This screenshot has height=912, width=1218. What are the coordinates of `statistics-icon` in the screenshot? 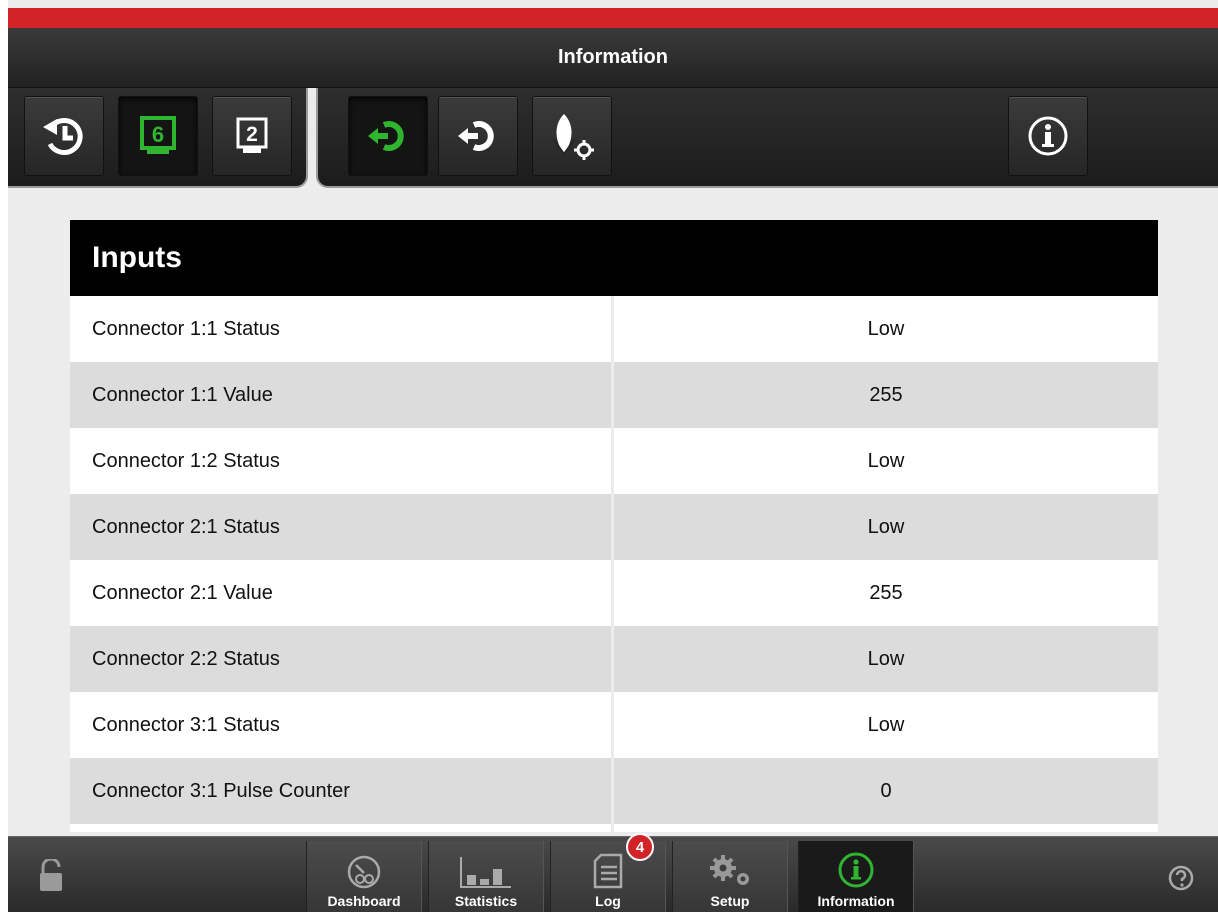 It's located at (485, 872).